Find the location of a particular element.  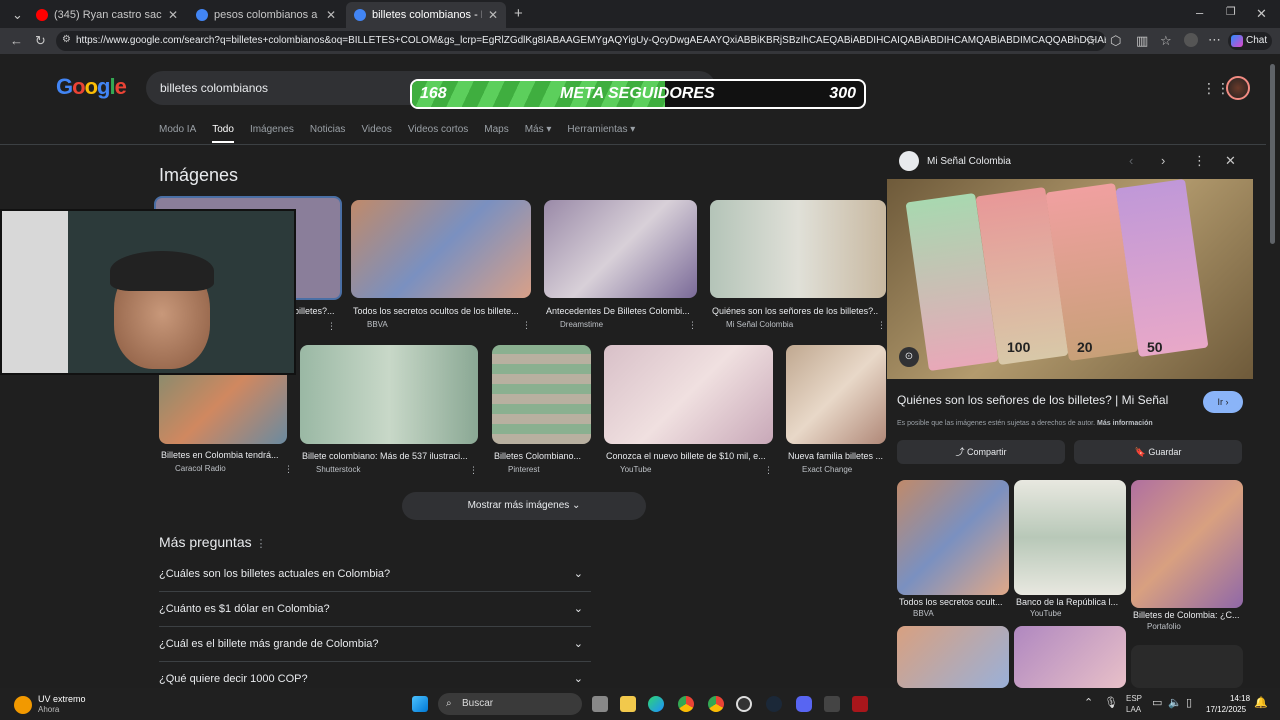

question-item: ¿Qué quiere decir 1000 COP? ⌄ is located at coordinates (375, 675).